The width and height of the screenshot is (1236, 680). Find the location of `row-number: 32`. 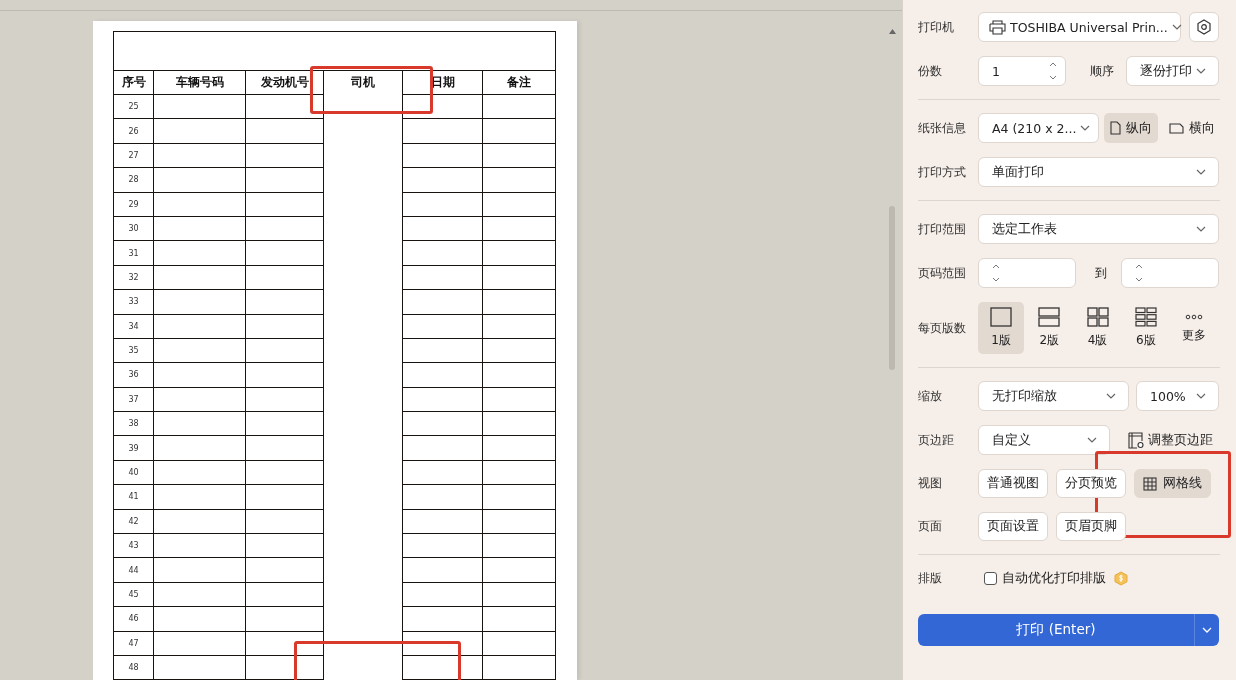

row-number: 32 is located at coordinates (133, 277).